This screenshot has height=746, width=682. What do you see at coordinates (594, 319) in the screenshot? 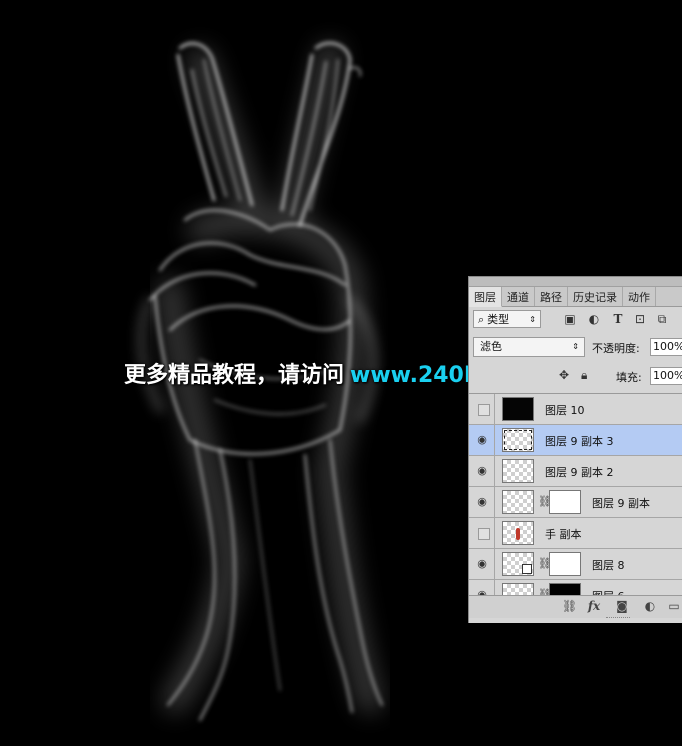
I see `adjustment-filter-icon: ◐` at bounding box center [594, 319].